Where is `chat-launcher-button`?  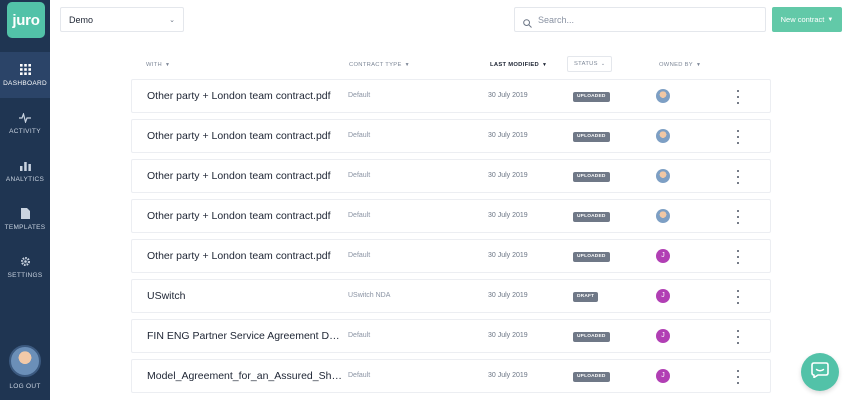
chat-launcher-button is located at coordinates (820, 372).